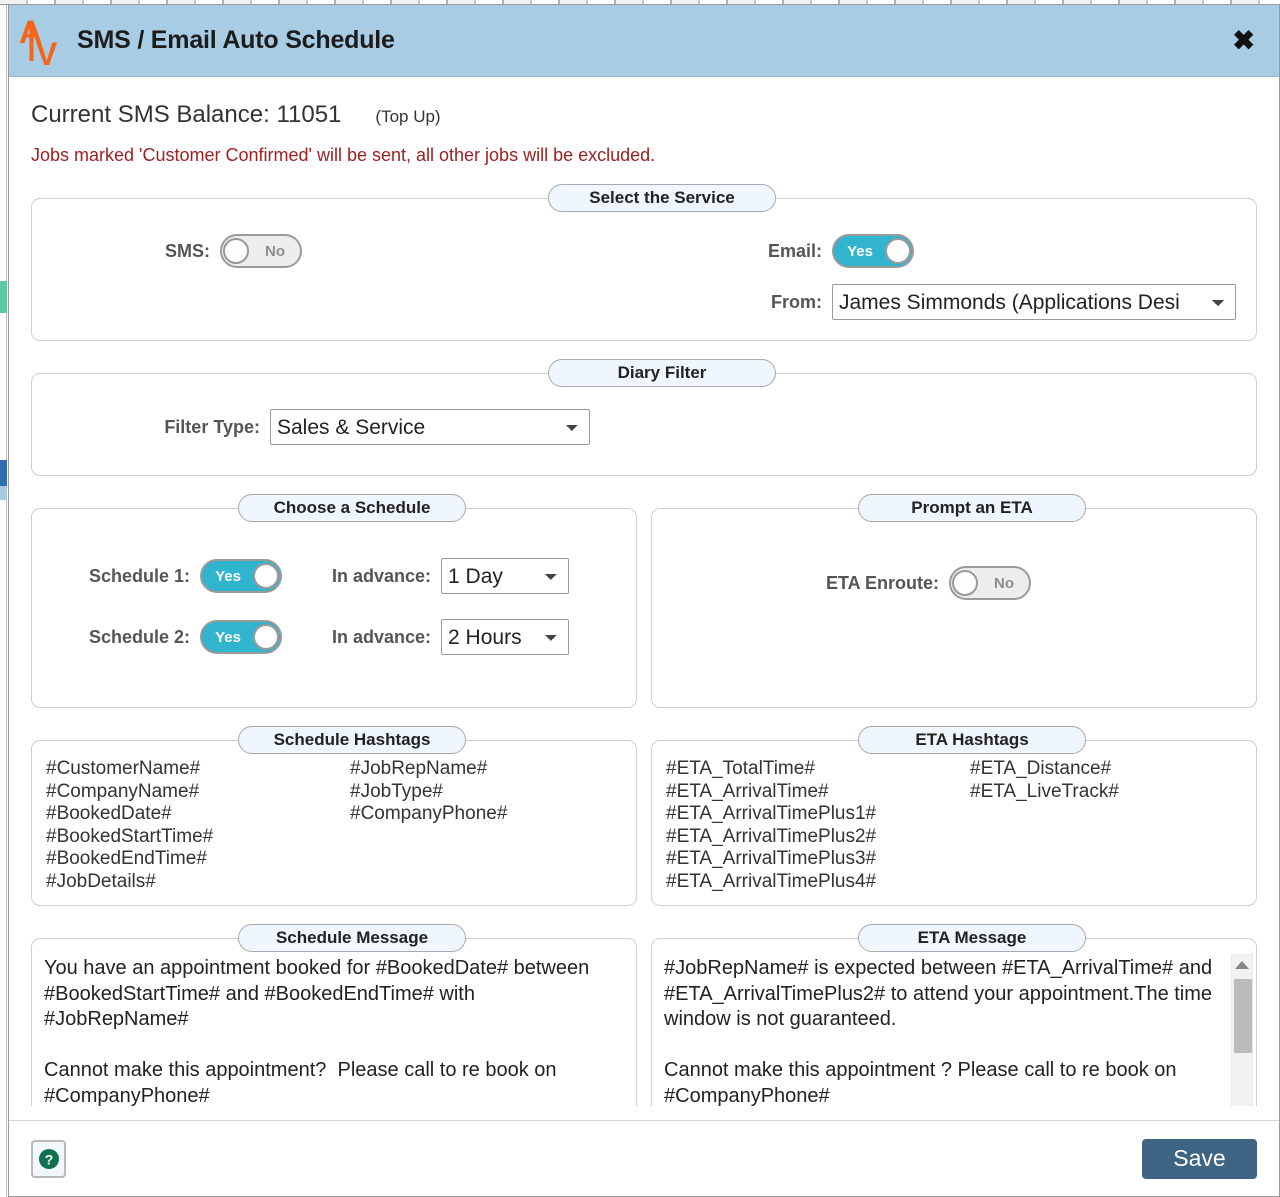 Image resolution: width=1280 pixels, height=1197 pixels. What do you see at coordinates (139, 575) in the screenshot?
I see `schedule-1-label: Schedule 1:` at bounding box center [139, 575].